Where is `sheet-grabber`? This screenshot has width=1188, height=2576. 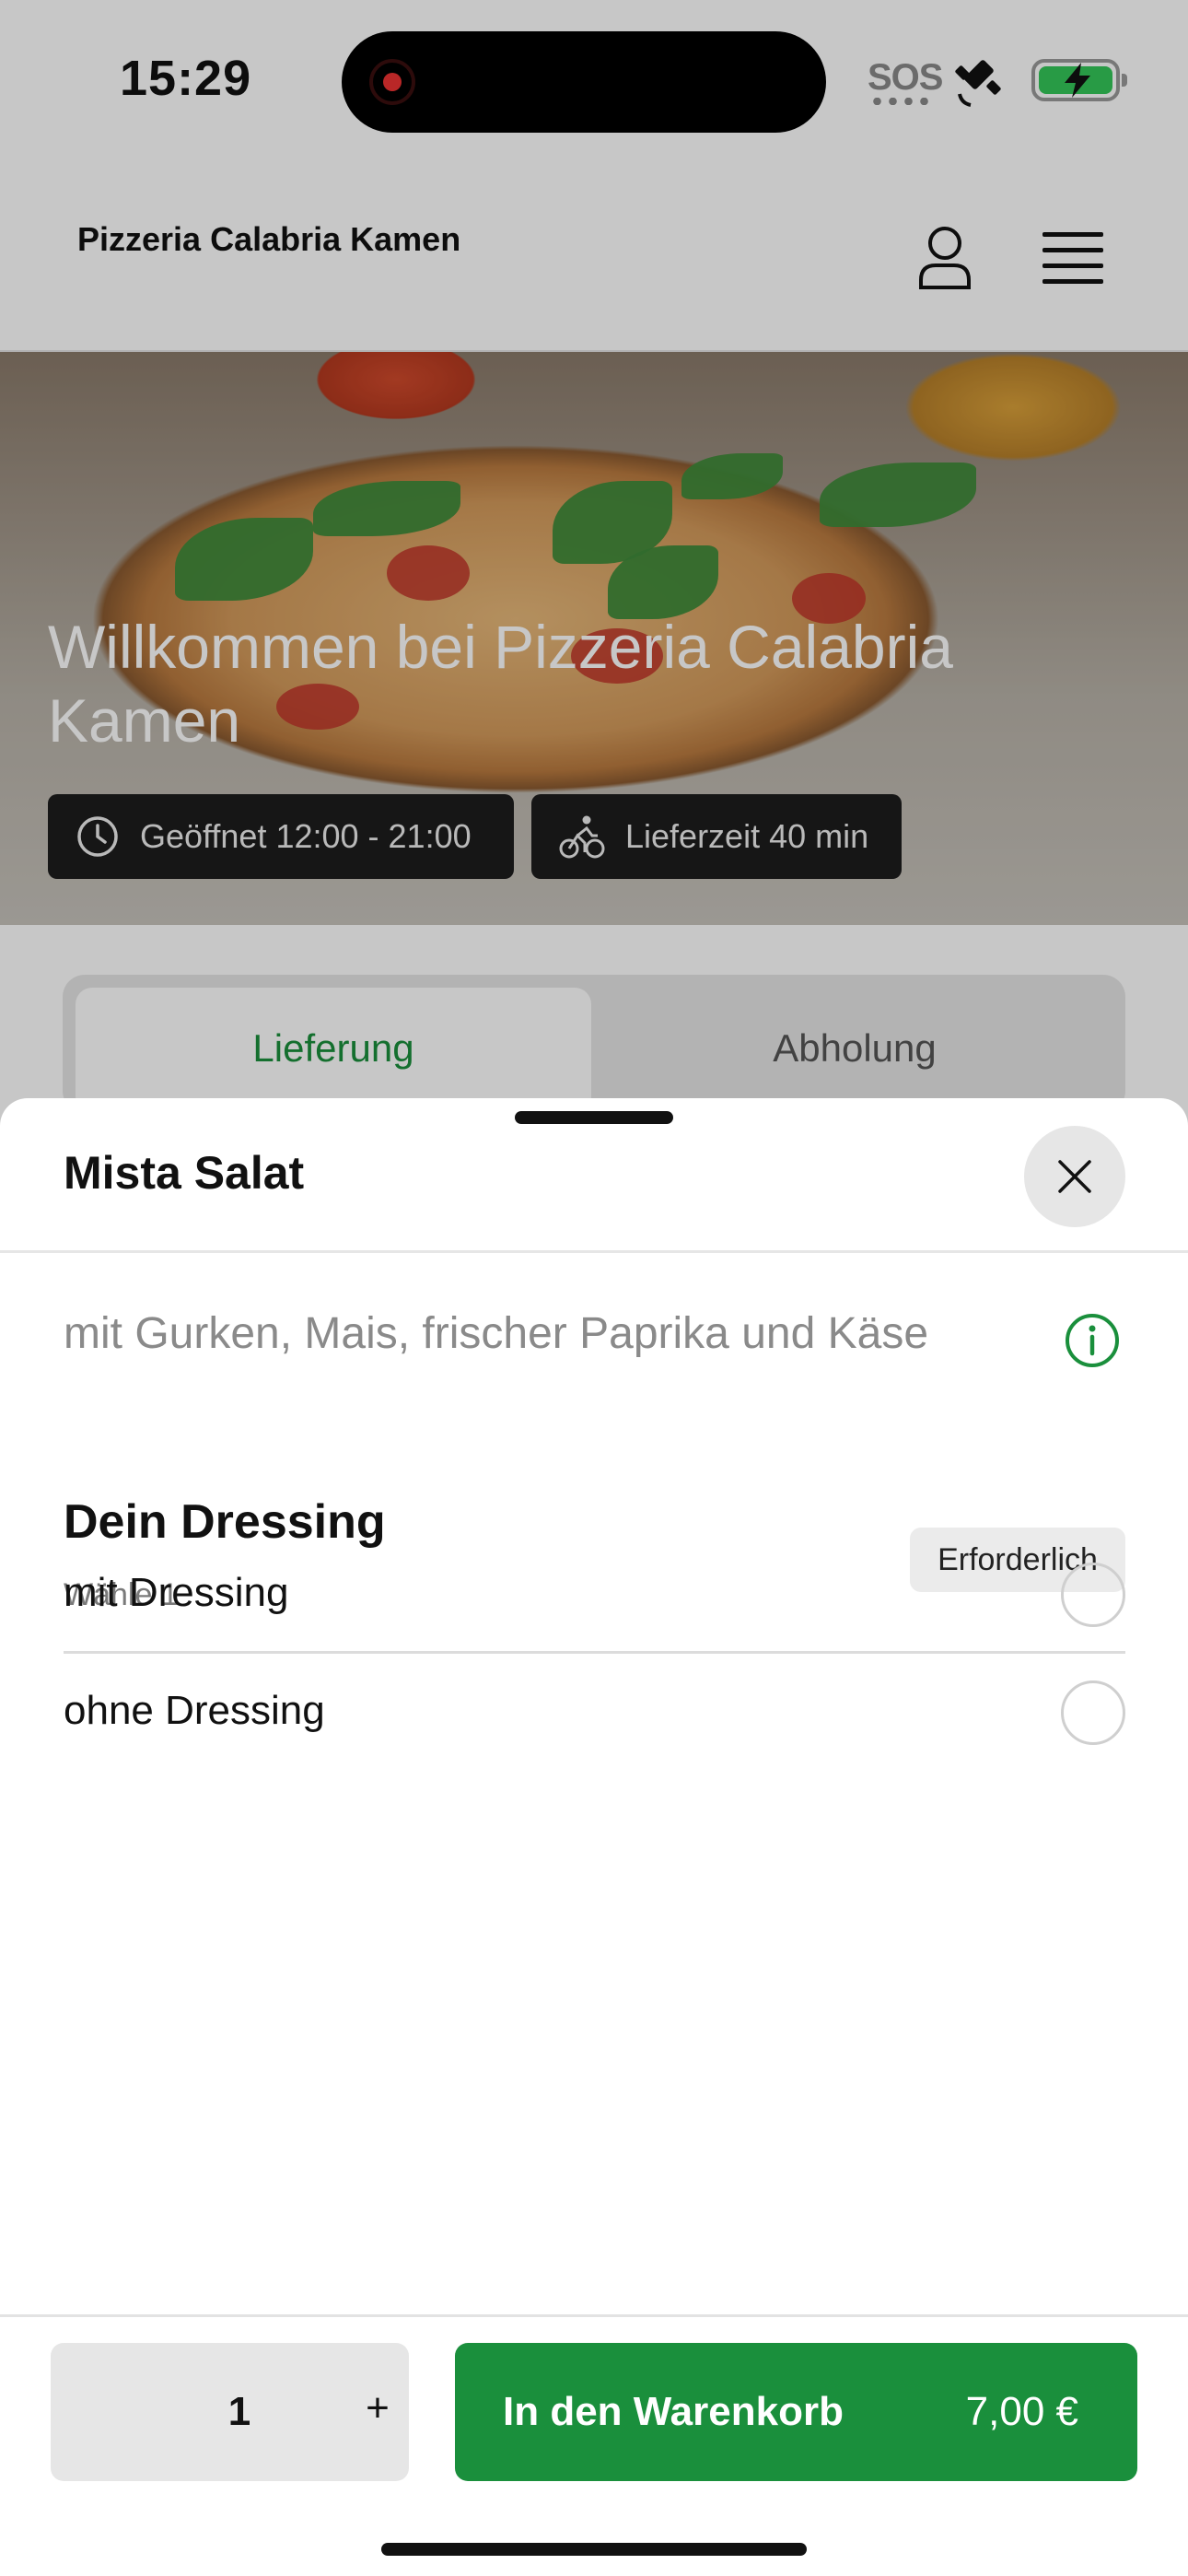 sheet-grabber is located at coordinates (594, 1117).